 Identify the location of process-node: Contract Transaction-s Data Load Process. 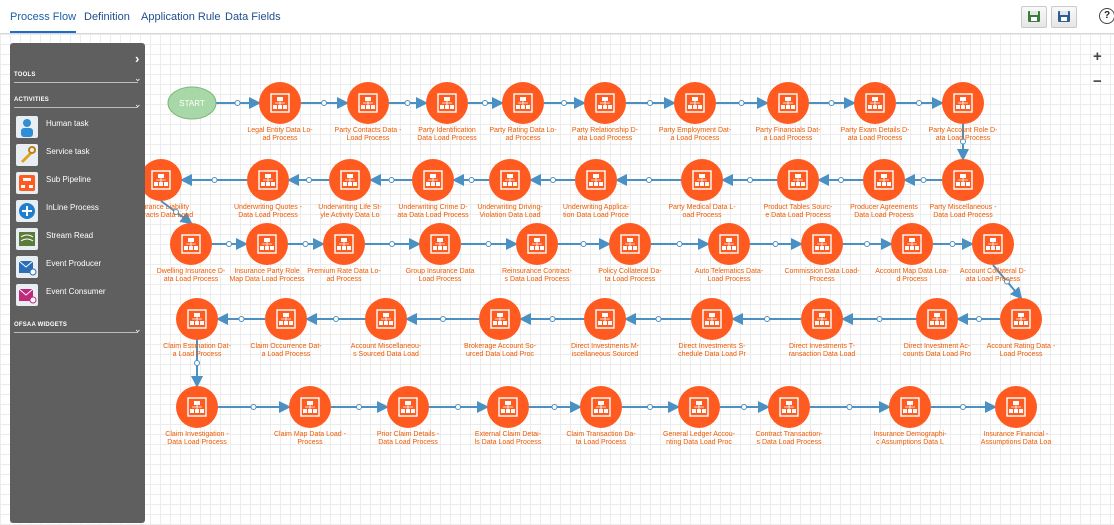
(790, 416).